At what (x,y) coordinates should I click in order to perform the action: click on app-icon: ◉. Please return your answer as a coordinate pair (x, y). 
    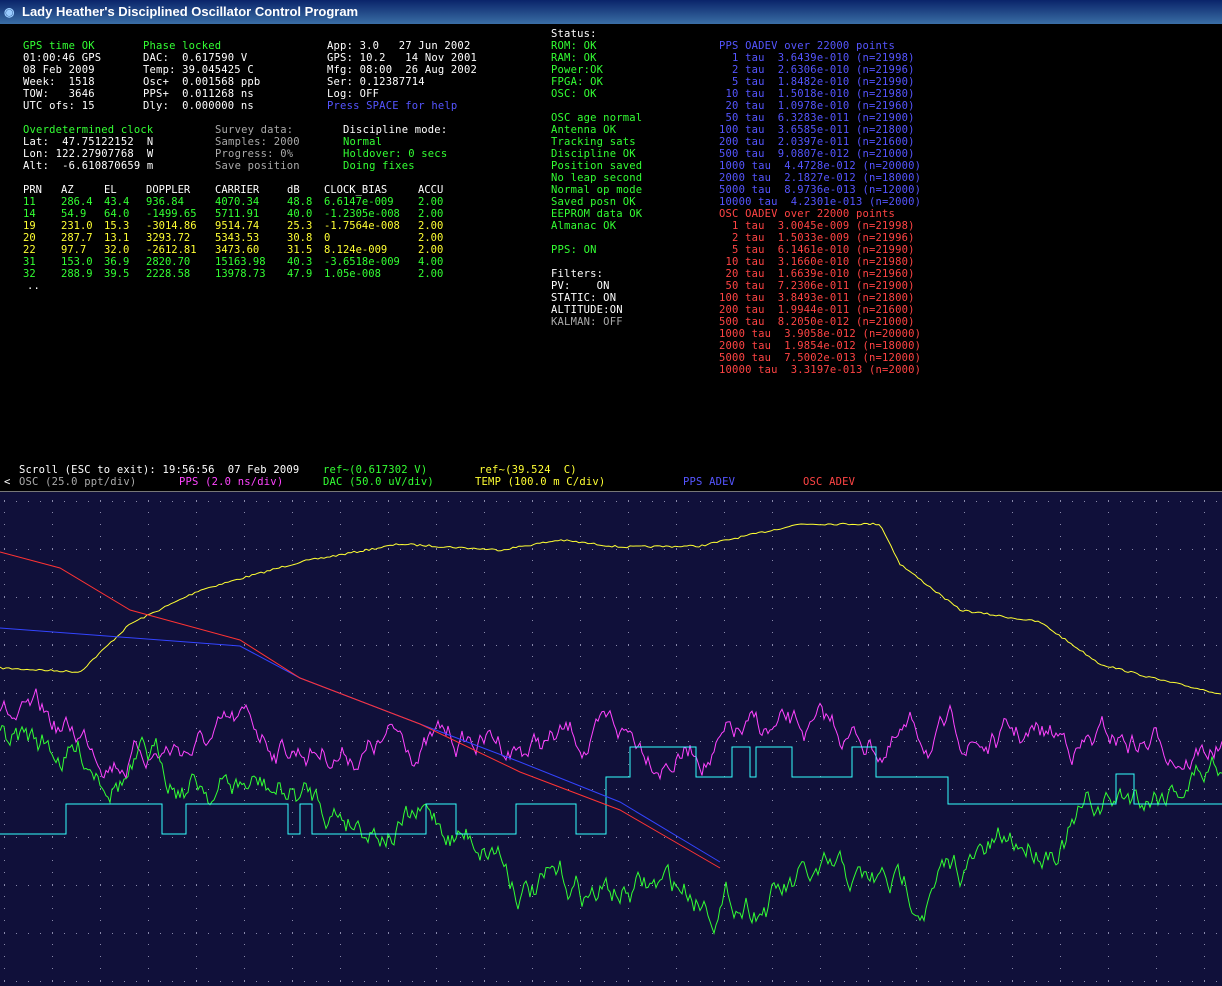
    Looking at the image, I should click on (11, 12).